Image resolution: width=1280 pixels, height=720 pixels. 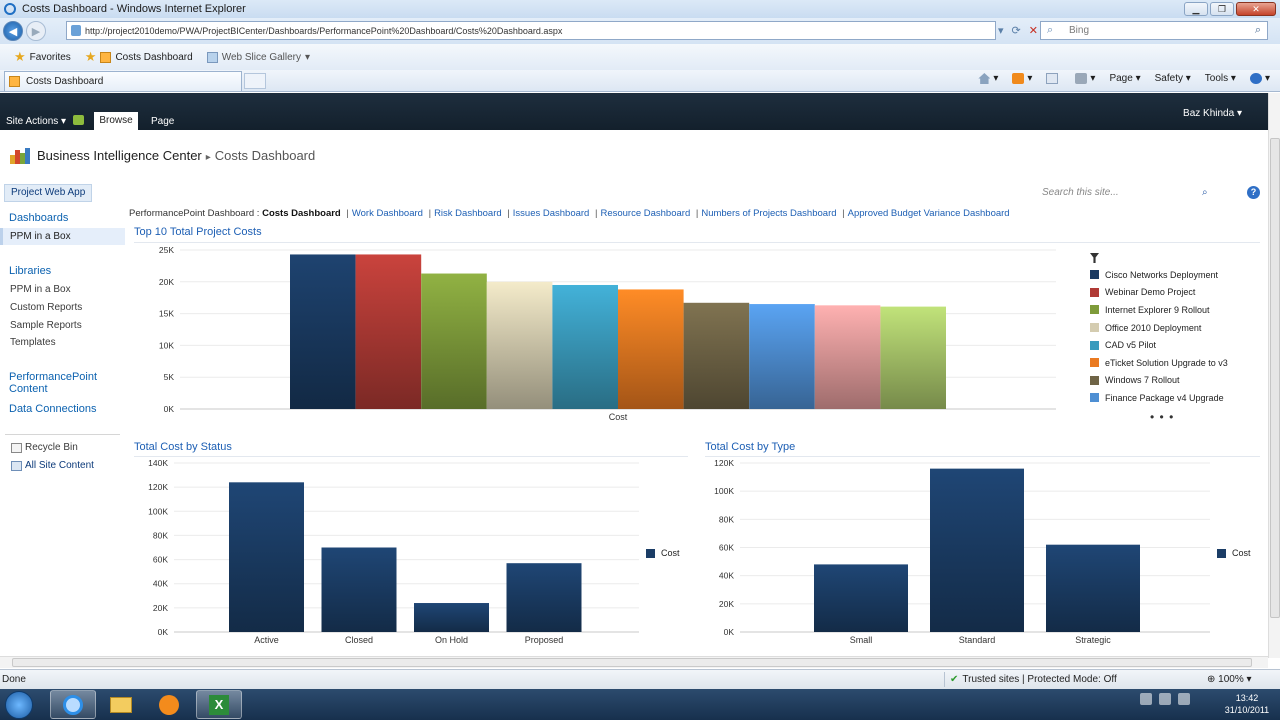 I want to click on new-tab-button, so click(x=255, y=81).